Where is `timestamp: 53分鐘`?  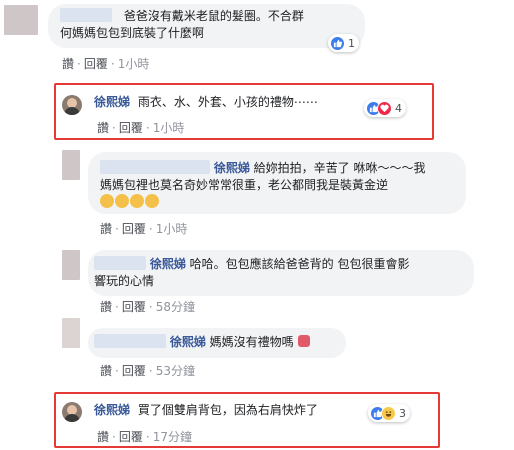
timestamp: 53分鐘 is located at coordinates (175, 371).